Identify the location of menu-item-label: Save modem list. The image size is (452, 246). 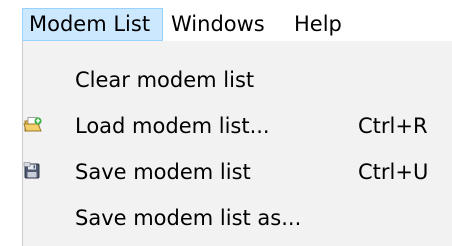
(163, 172).